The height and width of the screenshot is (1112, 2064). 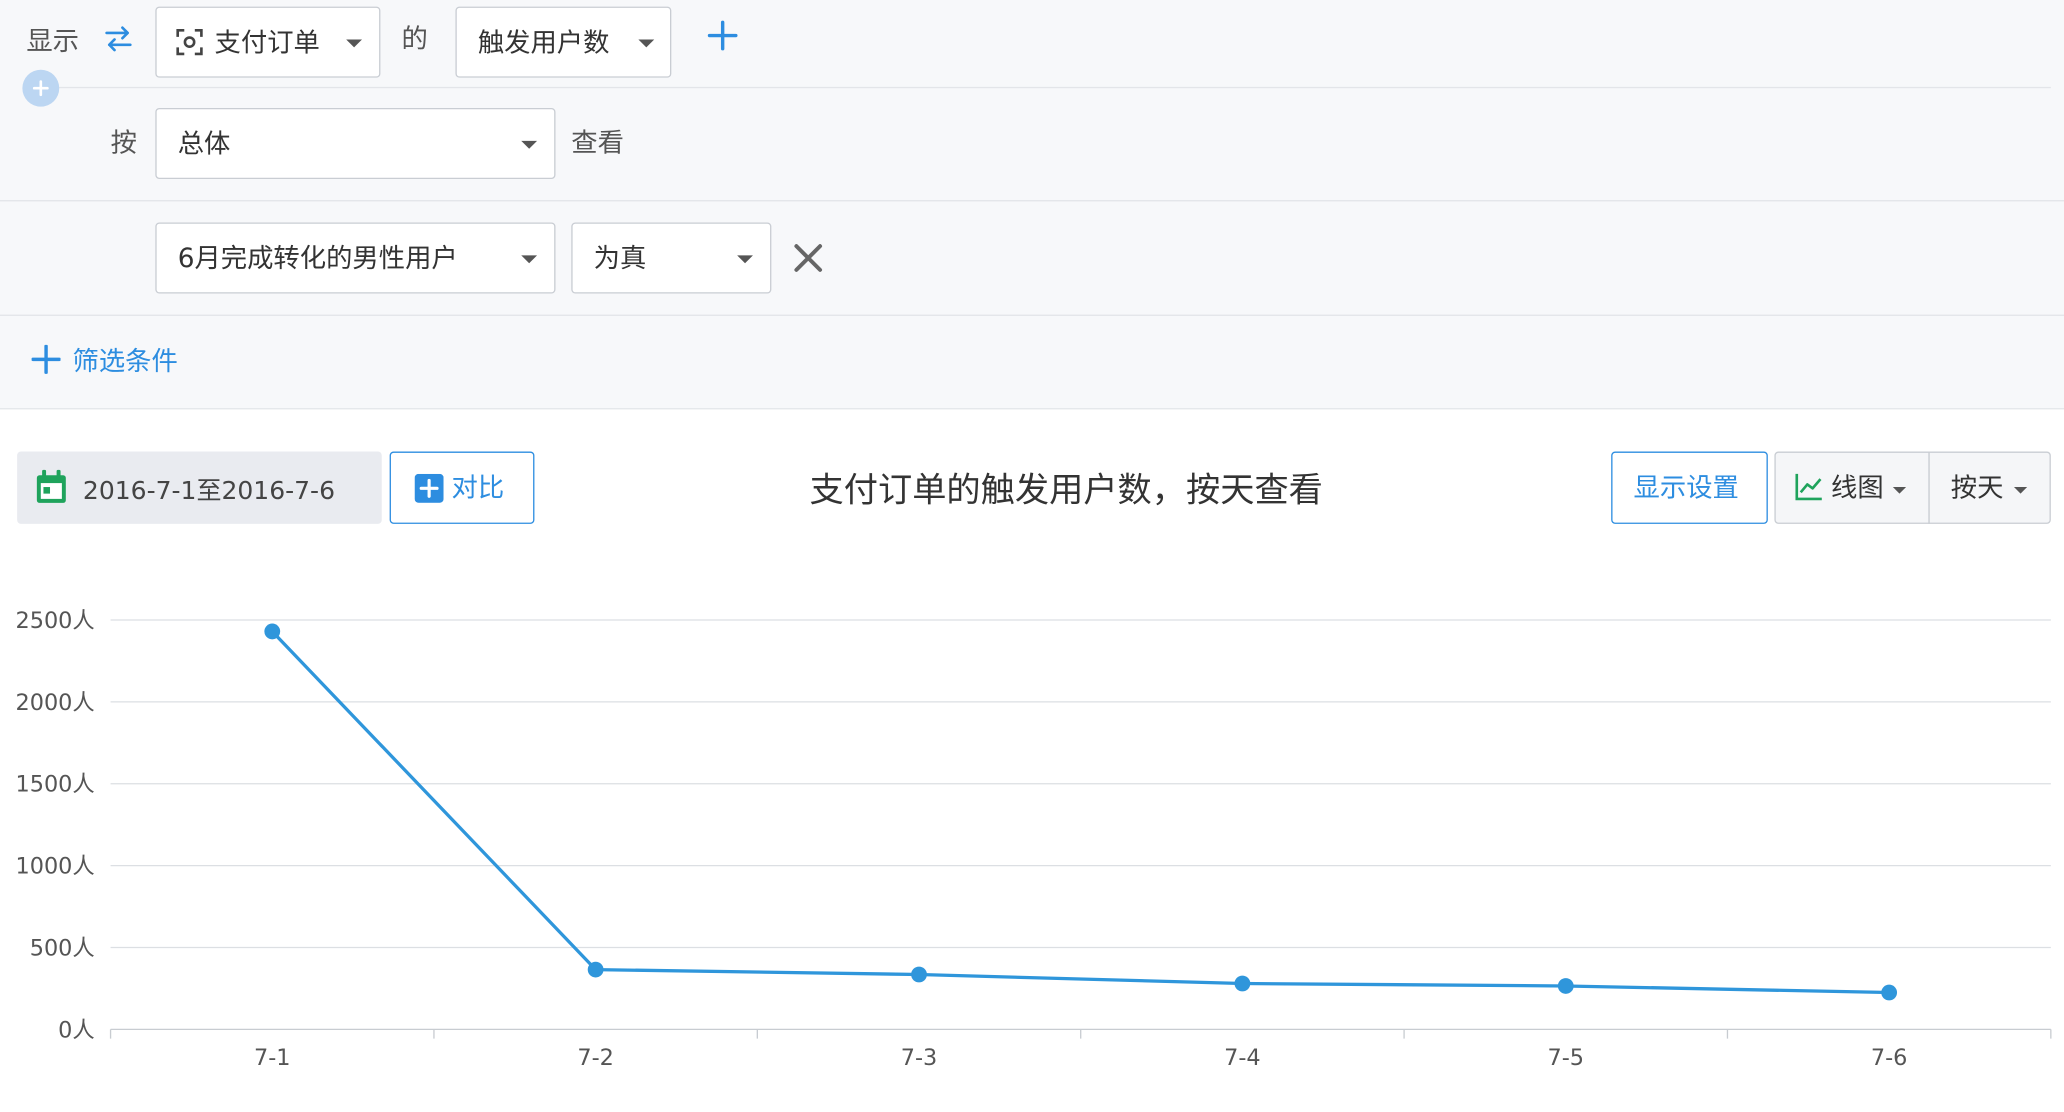 I want to click on metric-select-value: 触发用户数, so click(x=543, y=42).